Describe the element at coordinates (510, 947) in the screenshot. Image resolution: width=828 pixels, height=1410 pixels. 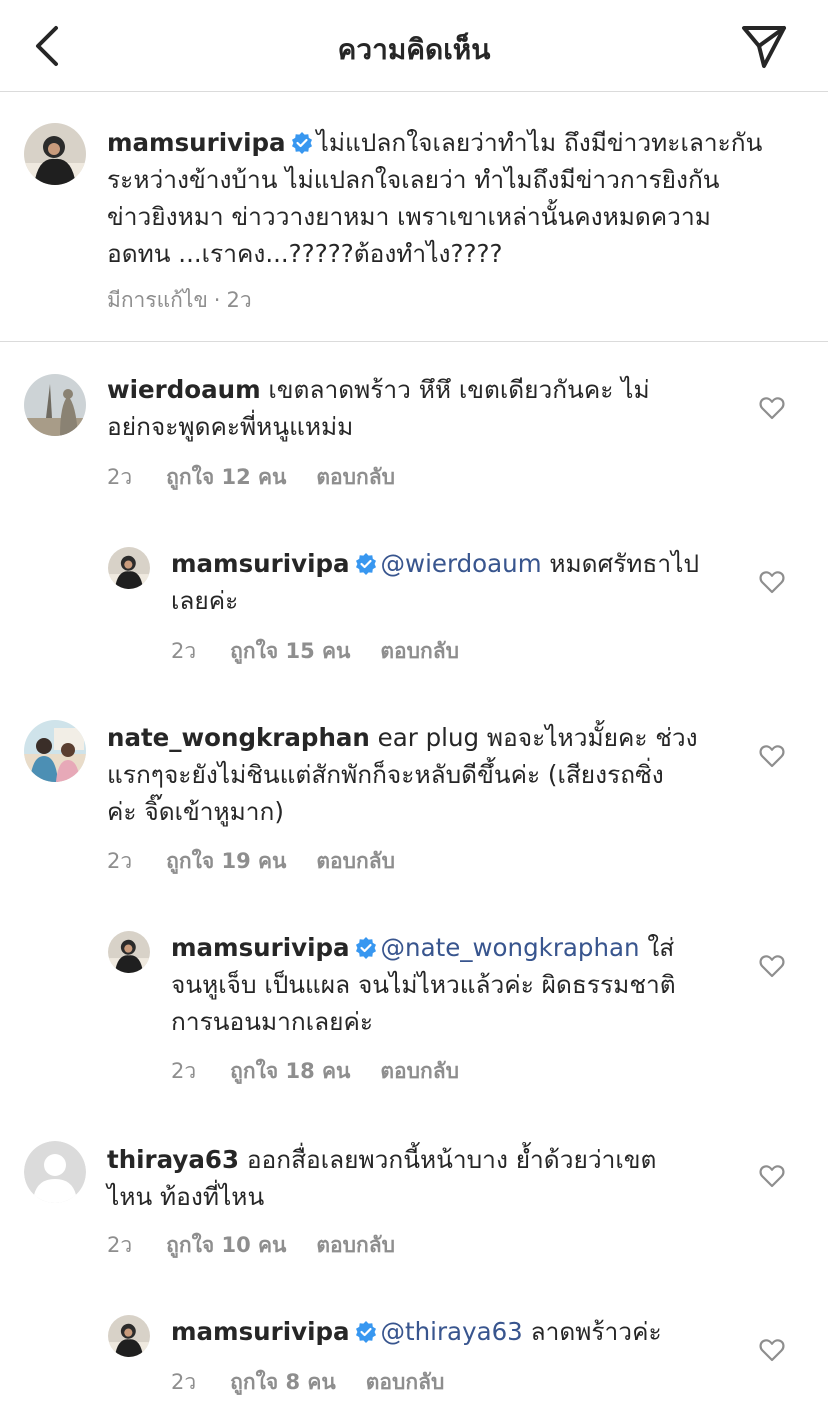
I see `mention-link: @nate_wongkraphan` at that location.